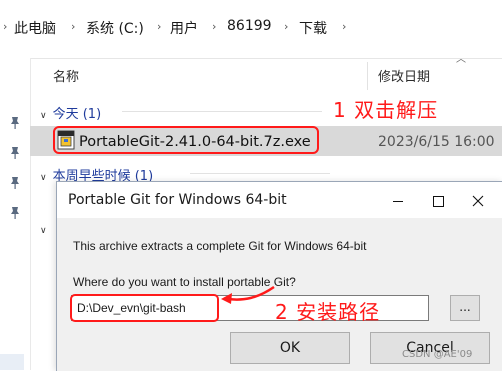 This screenshot has height=371, width=502. What do you see at coordinates (77, 114) in the screenshot?
I see `group-label: 今天 (1)` at bounding box center [77, 114].